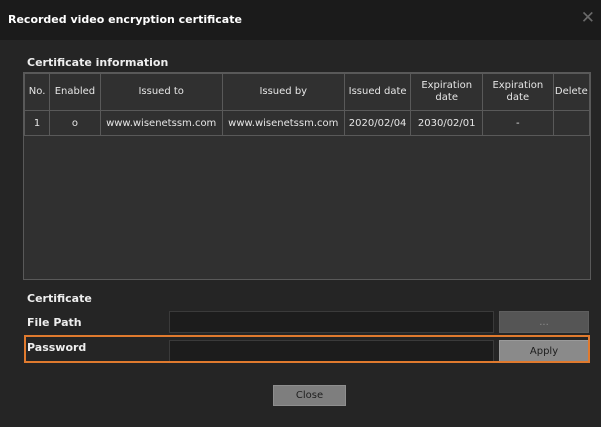 The image size is (601, 427). I want to click on cell-no: 1, so click(37, 123).